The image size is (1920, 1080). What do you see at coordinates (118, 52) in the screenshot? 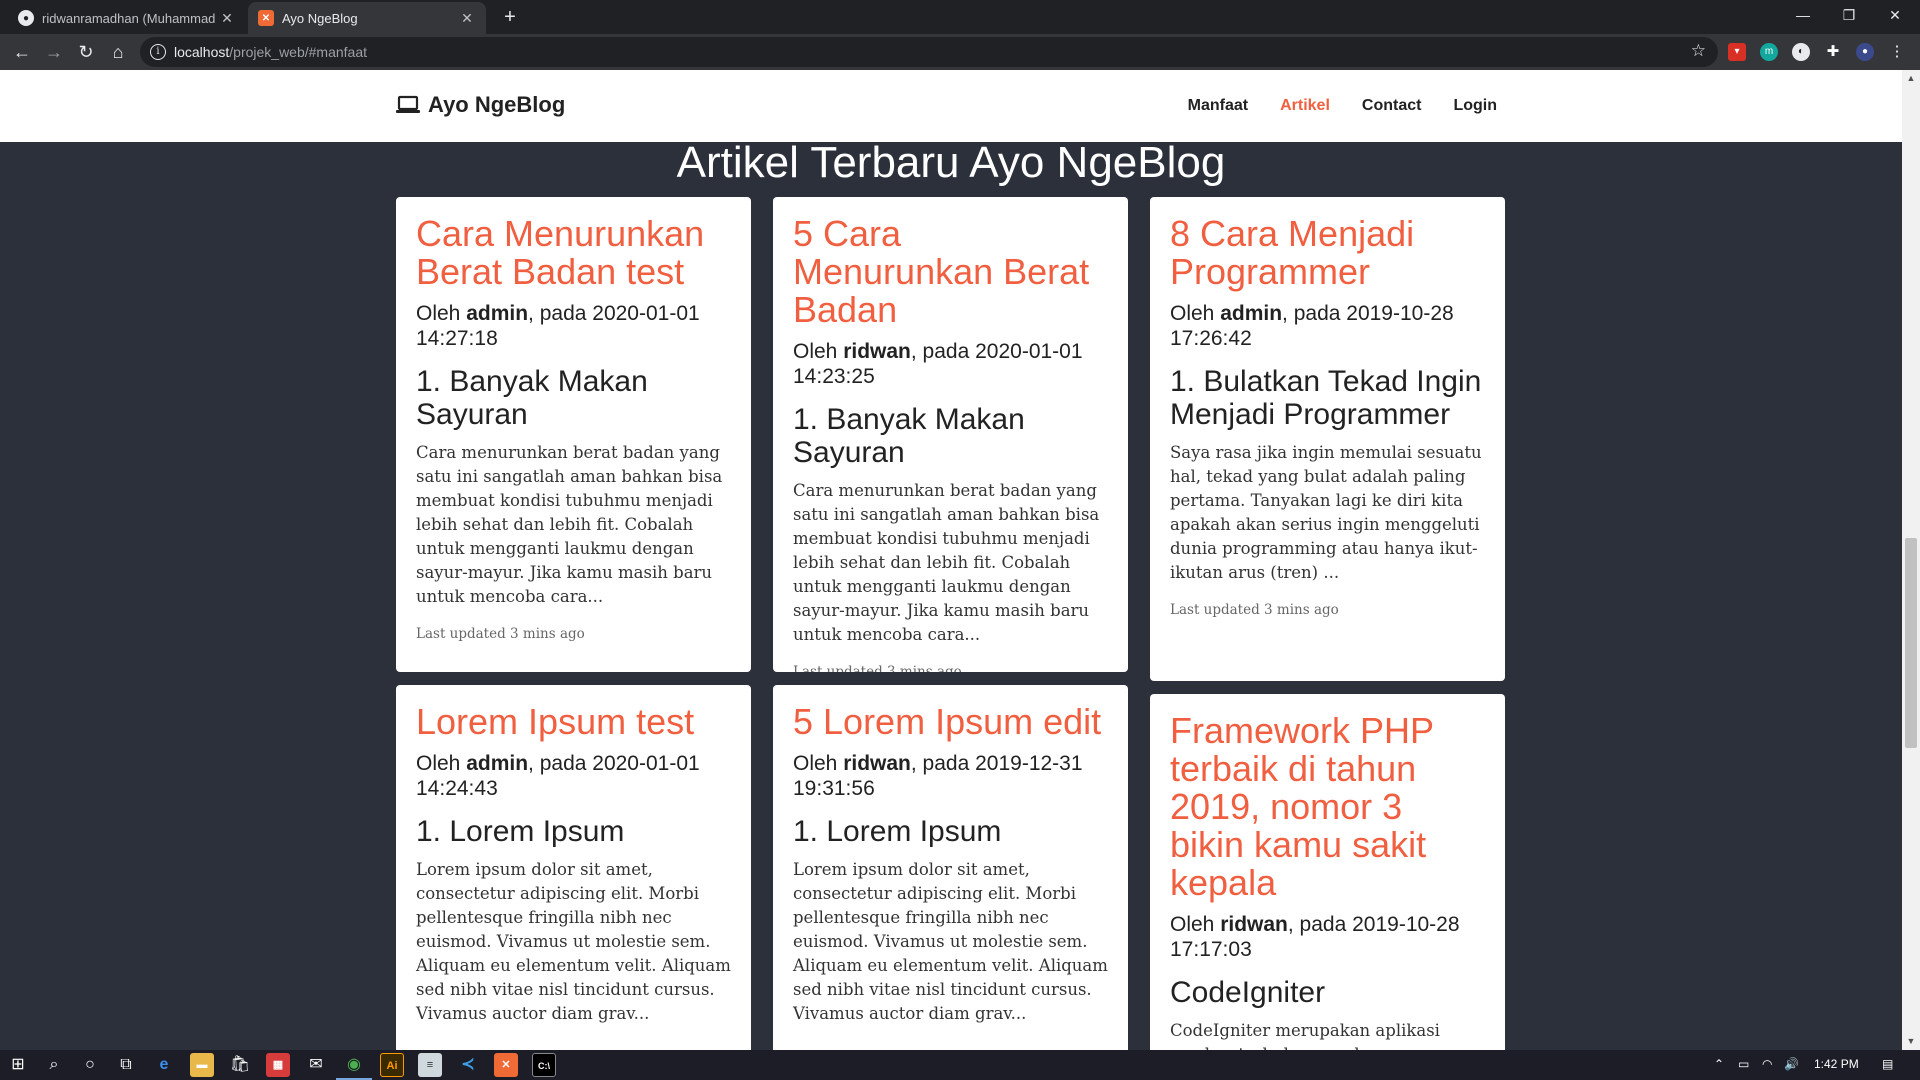
I see `home-icon: ⌂` at bounding box center [118, 52].